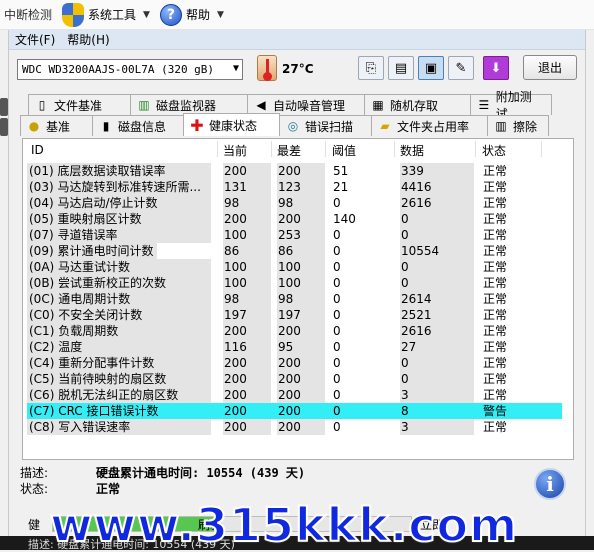 The height and width of the screenshot is (552, 594). Describe the element at coordinates (119, 427) in the screenshot. I see `attribute-name: (C8) 写入错误速率` at that location.